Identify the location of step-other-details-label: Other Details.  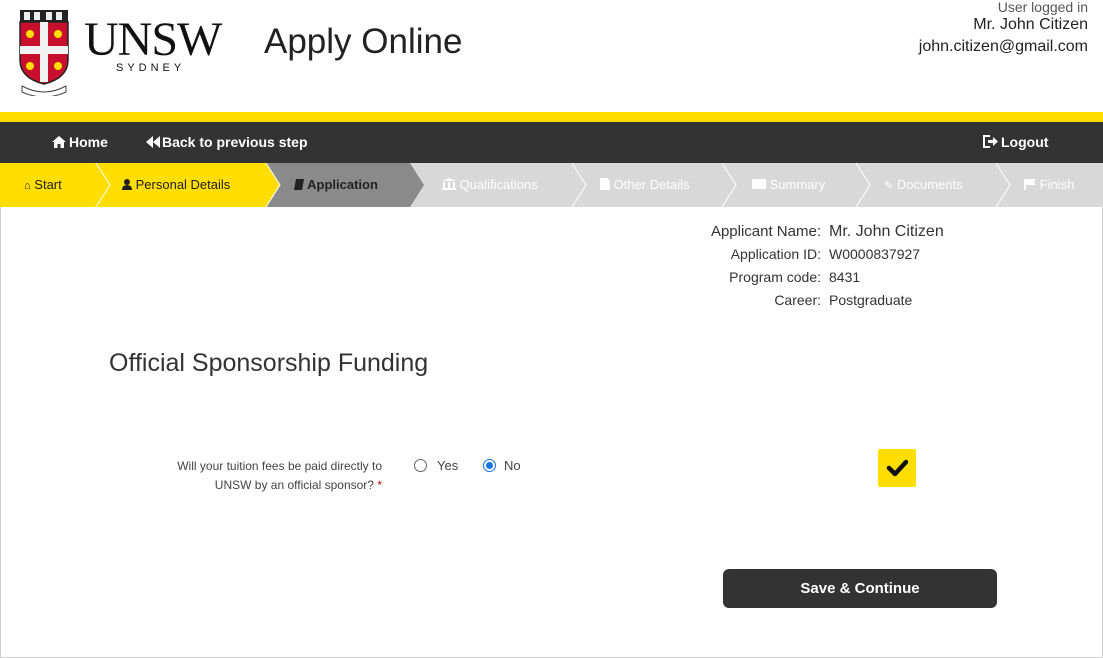
(651, 184).